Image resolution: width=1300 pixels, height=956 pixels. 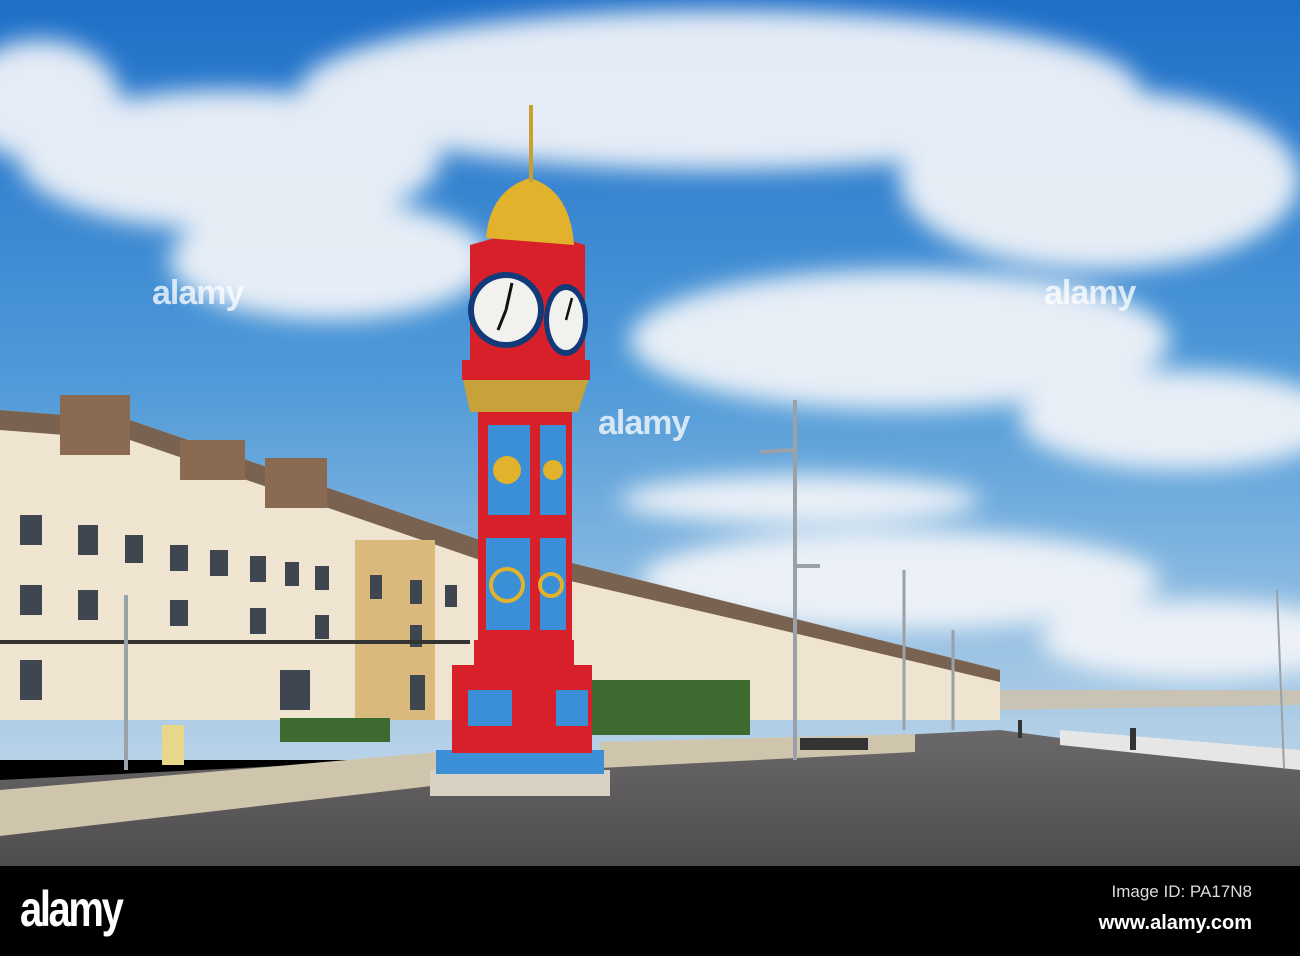 I want to click on website-url: www.alamy.com, so click(x=1175, y=923).